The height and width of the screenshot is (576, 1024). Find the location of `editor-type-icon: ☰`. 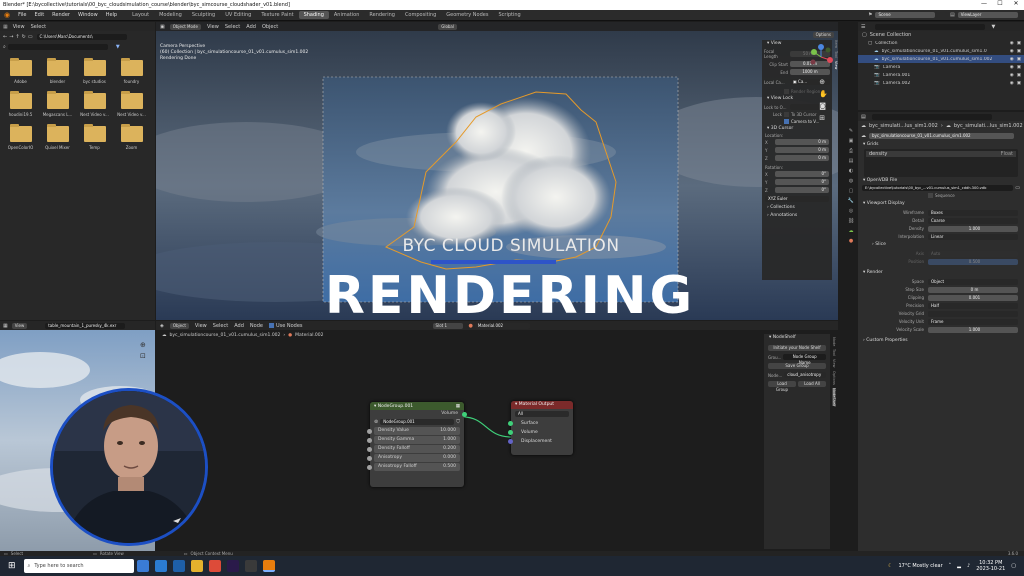

editor-type-icon: ☰ is located at coordinates (863, 27).